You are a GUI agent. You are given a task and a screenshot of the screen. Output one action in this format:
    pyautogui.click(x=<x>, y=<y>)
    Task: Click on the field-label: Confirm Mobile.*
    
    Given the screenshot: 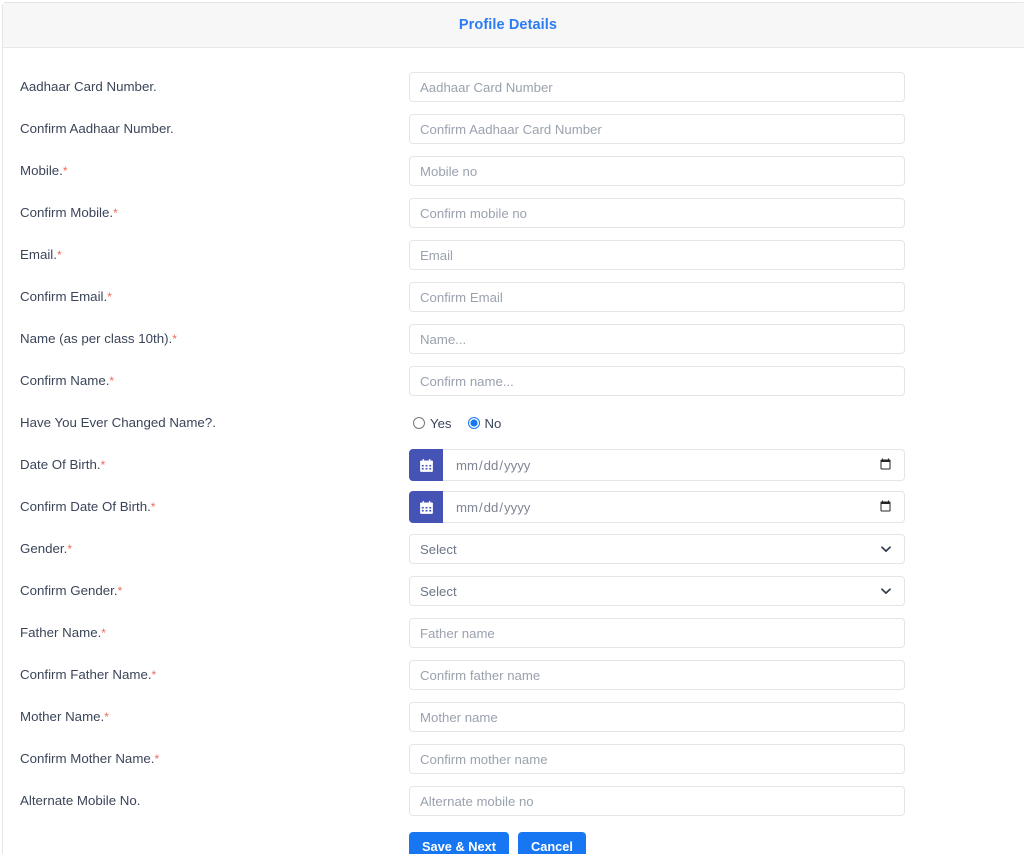 What is the action you would take?
    pyautogui.click(x=214, y=213)
    